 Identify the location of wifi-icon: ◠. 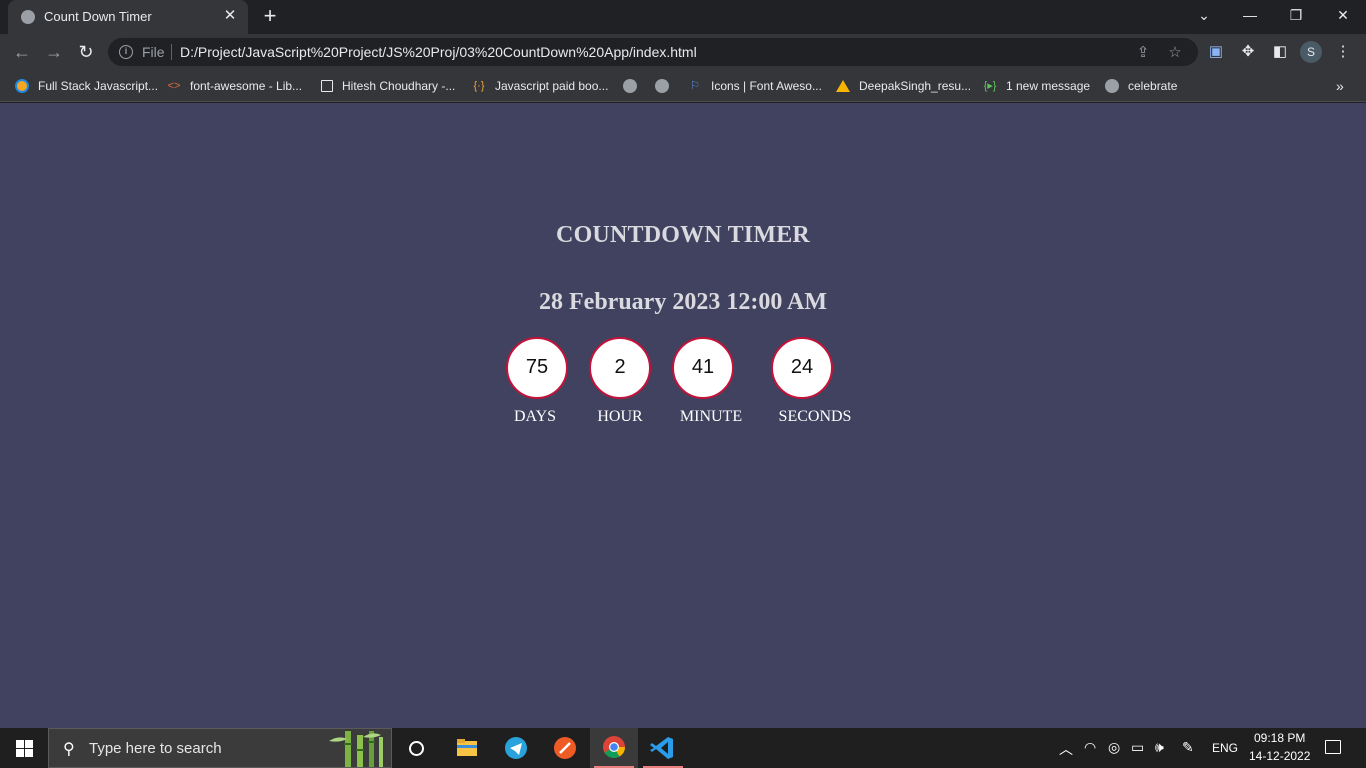
(1090, 747).